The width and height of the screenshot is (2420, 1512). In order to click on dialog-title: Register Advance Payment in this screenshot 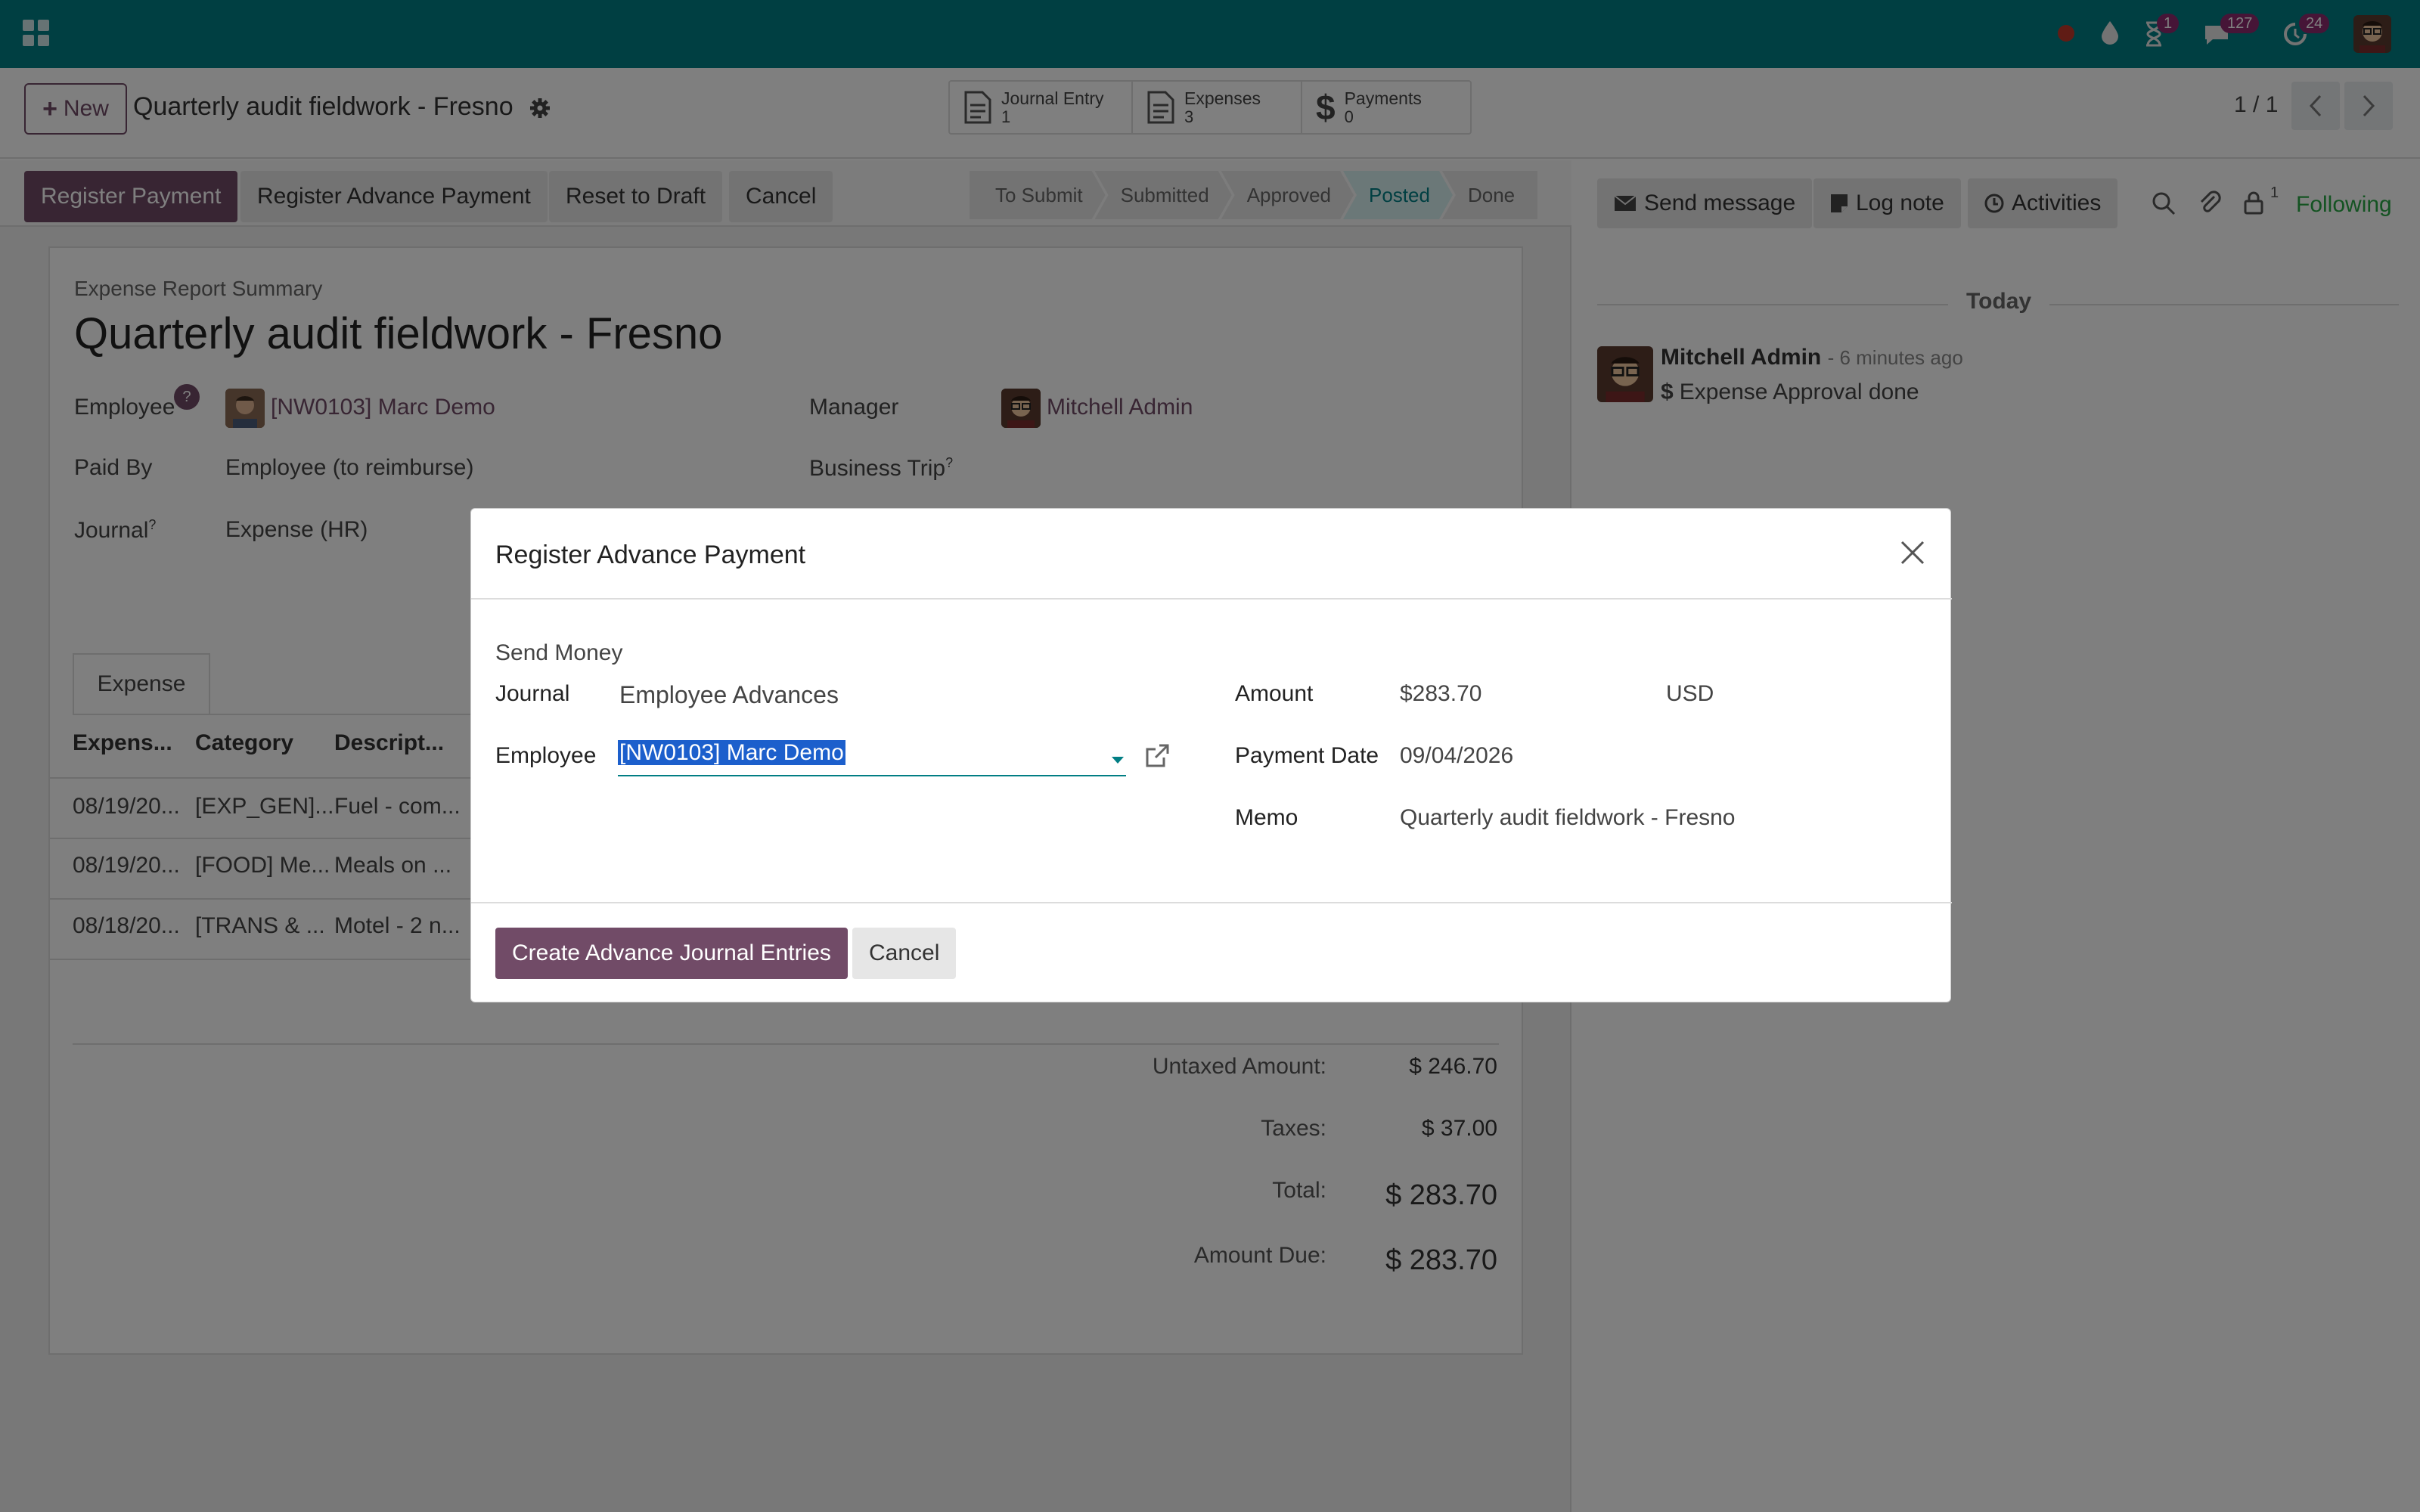, I will do `click(650, 555)`.